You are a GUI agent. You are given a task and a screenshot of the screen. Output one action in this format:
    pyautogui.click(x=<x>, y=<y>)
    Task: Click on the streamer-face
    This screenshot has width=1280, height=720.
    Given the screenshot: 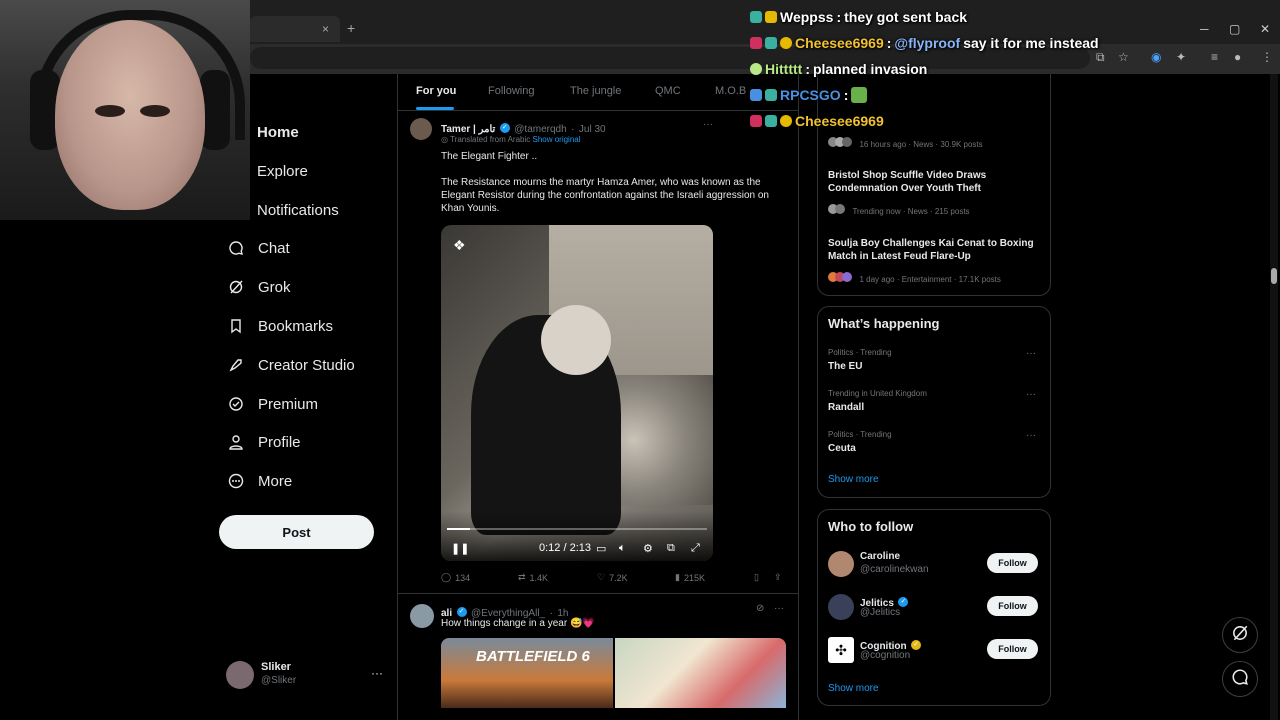 What is the action you would take?
    pyautogui.click(x=130, y=115)
    